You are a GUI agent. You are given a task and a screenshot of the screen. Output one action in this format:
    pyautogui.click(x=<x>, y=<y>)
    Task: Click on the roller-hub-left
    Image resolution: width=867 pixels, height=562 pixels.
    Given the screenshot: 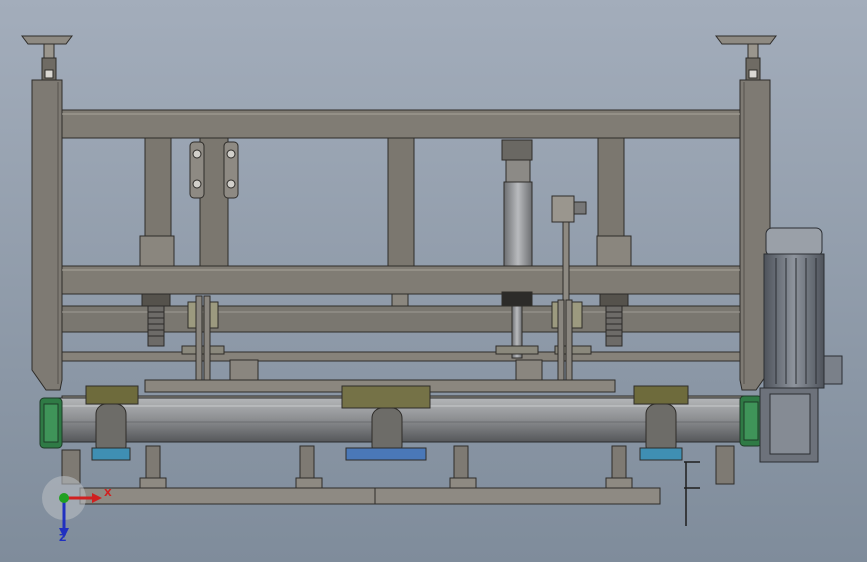 What is the action you would take?
    pyautogui.click(x=51, y=423)
    